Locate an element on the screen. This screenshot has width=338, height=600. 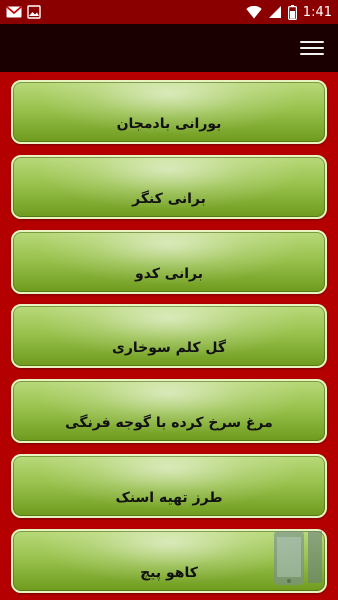
app-bar is located at coordinates (169, 48).